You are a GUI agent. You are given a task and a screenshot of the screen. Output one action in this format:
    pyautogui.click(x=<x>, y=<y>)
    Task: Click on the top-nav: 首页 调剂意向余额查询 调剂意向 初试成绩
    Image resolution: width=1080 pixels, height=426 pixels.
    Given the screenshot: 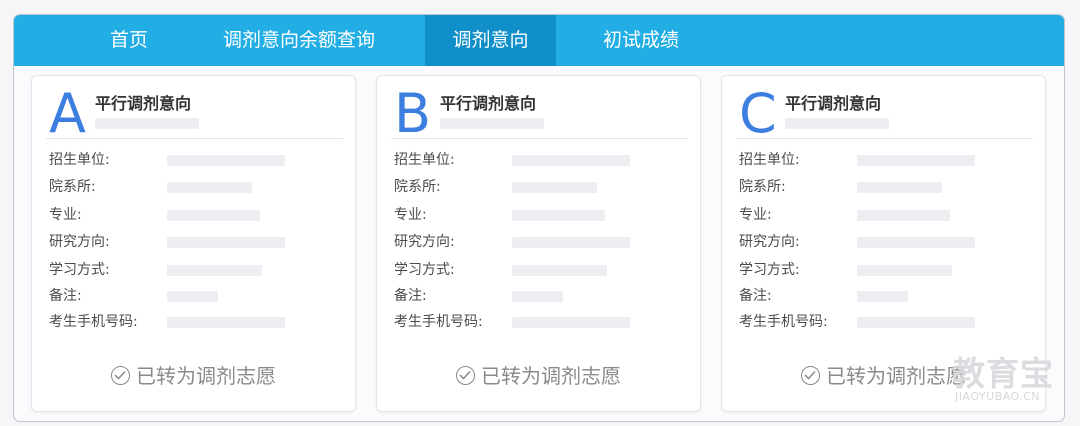 What is the action you would take?
    pyautogui.click(x=539, y=40)
    